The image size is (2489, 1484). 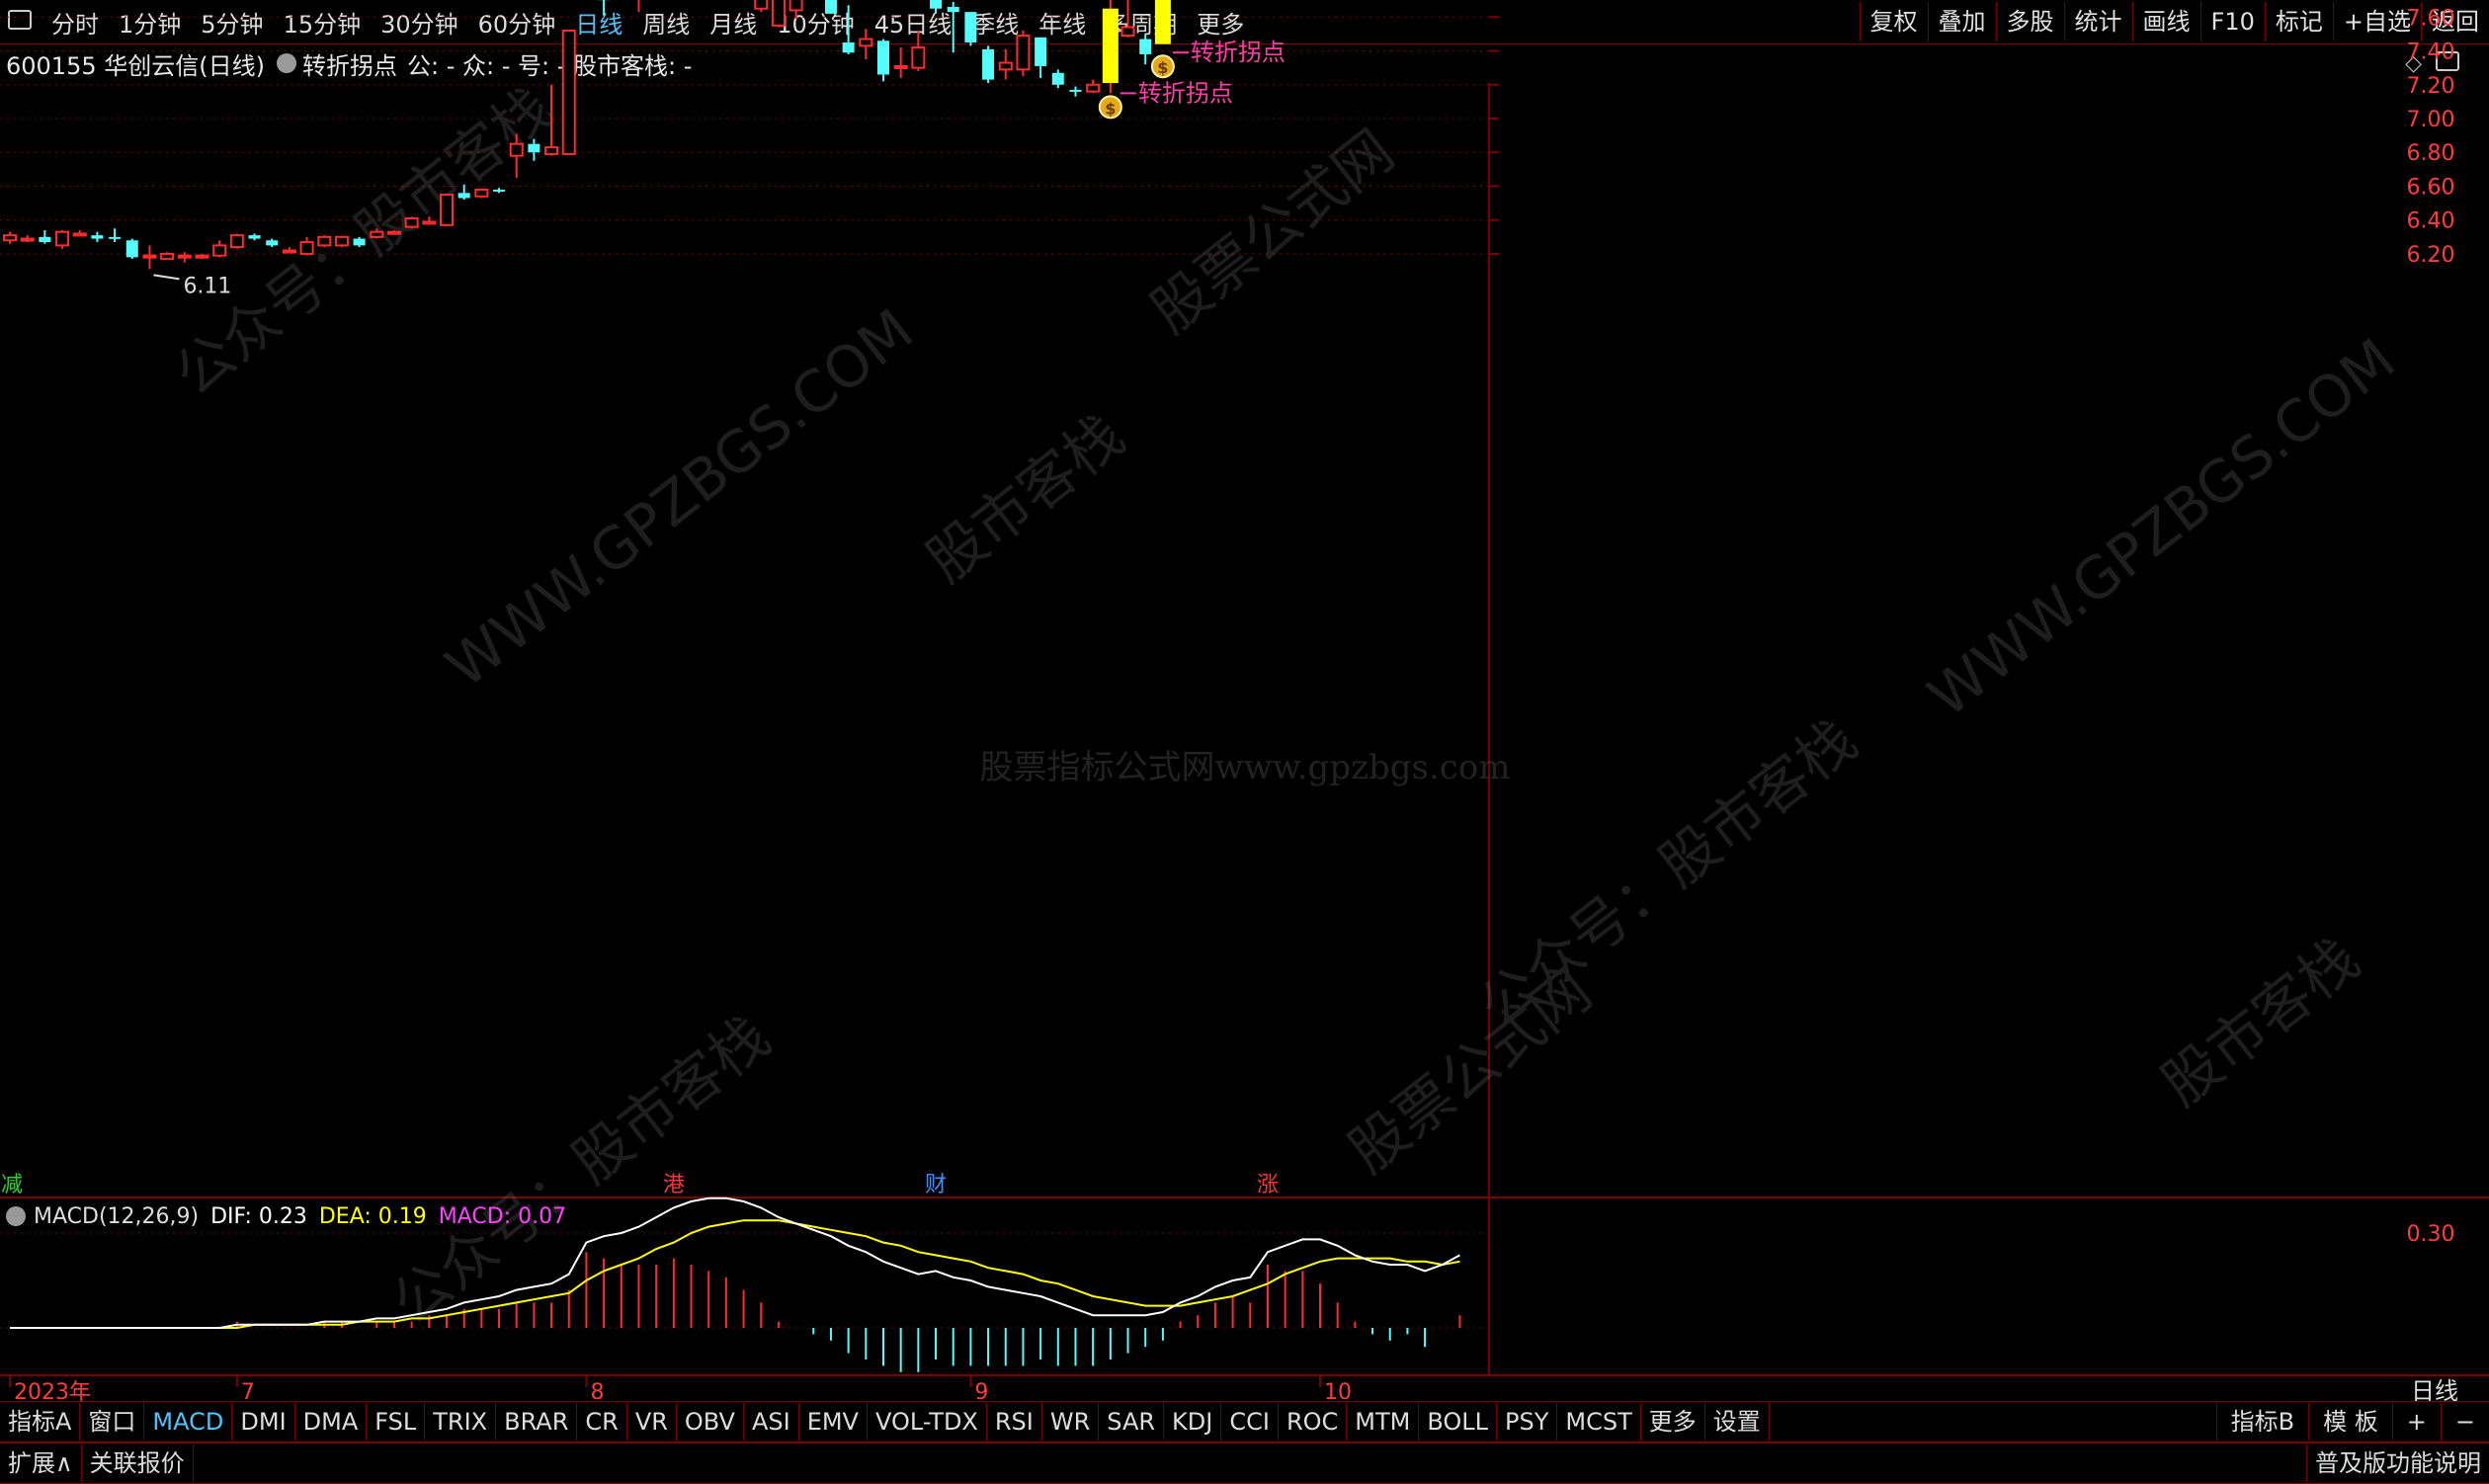 I want to click on price-axis-label: 6.80, so click(x=2431, y=153).